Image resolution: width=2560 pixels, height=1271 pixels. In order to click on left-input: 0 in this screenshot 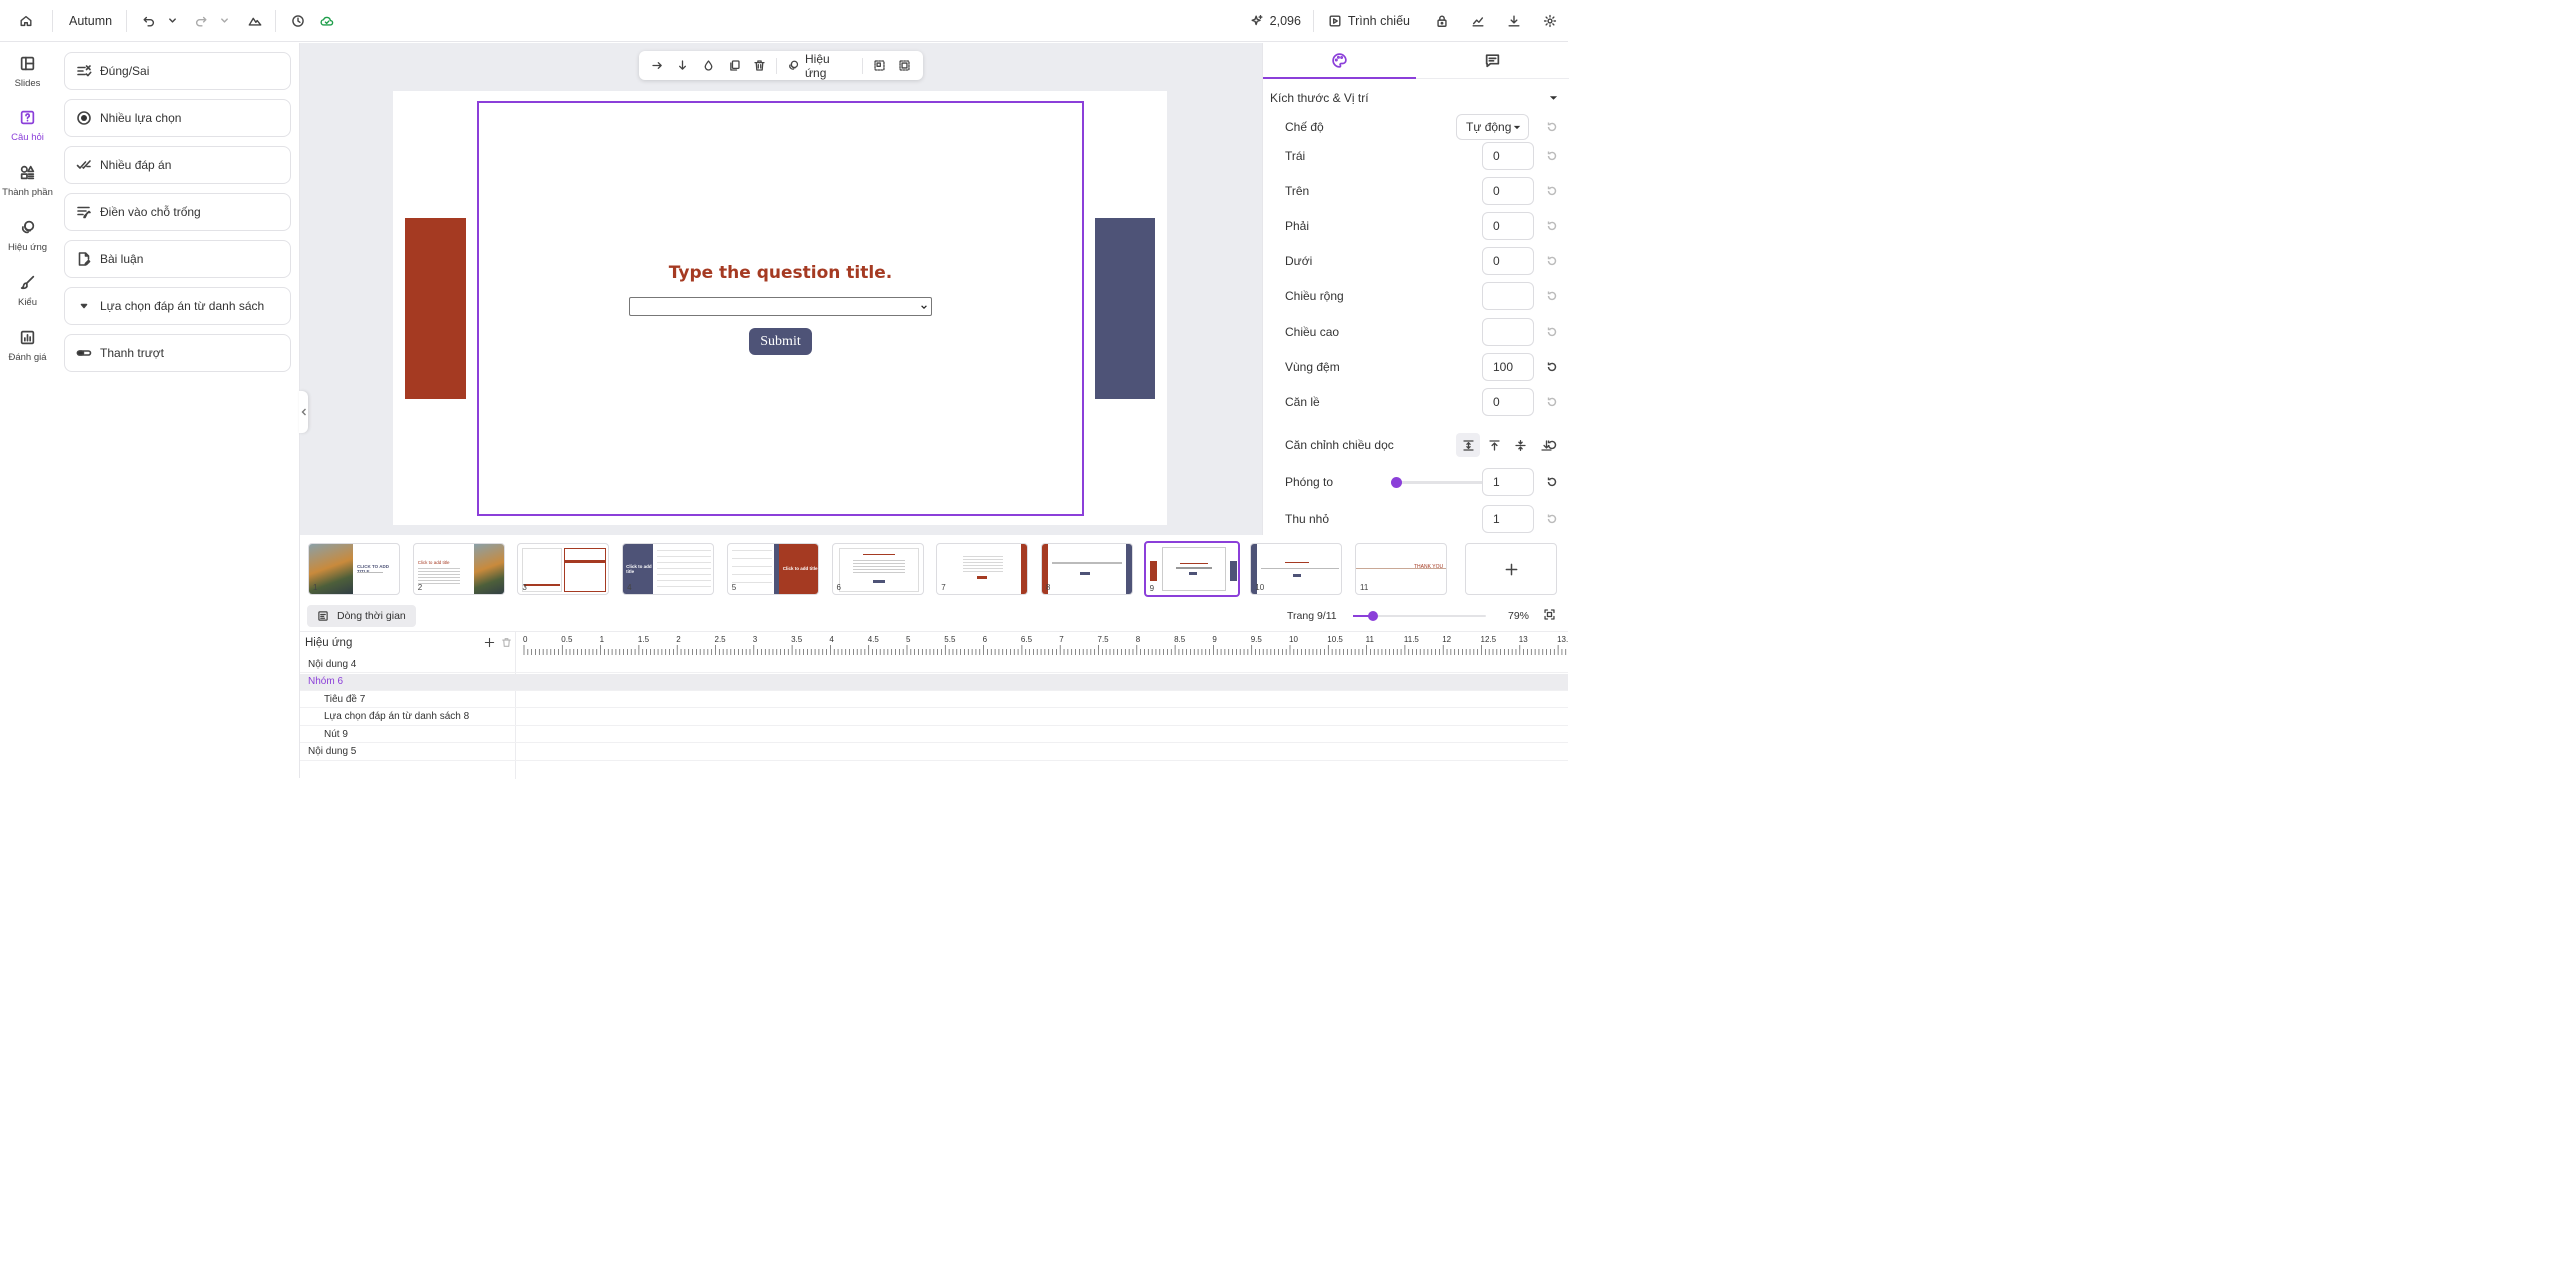, I will do `click(1508, 156)`.